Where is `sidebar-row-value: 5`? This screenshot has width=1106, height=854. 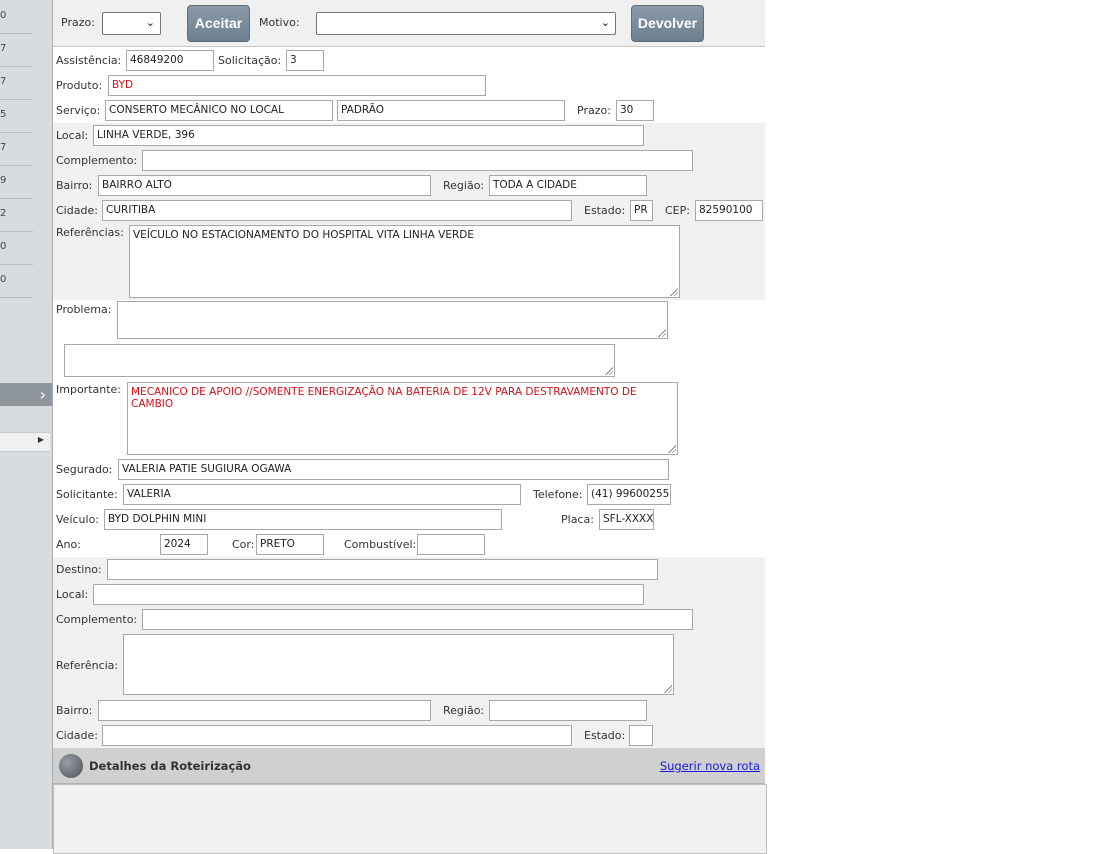
sidebar-row-value: 5 is located at coordinates (3, 114).